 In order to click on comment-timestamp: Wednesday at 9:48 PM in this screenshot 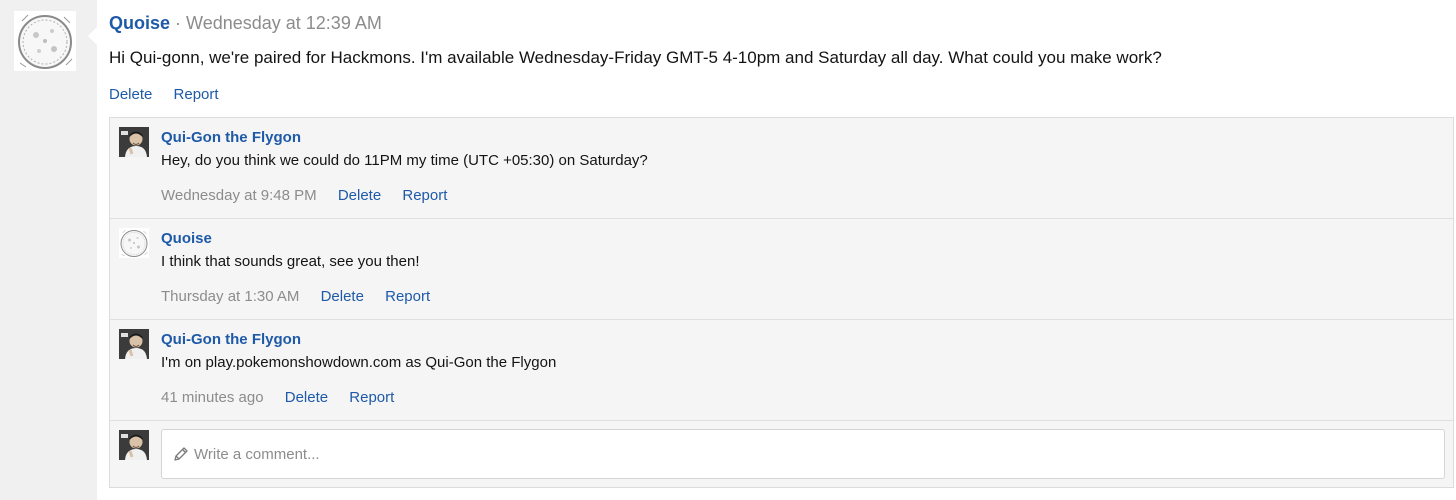, I will do `click(239, 195)`.